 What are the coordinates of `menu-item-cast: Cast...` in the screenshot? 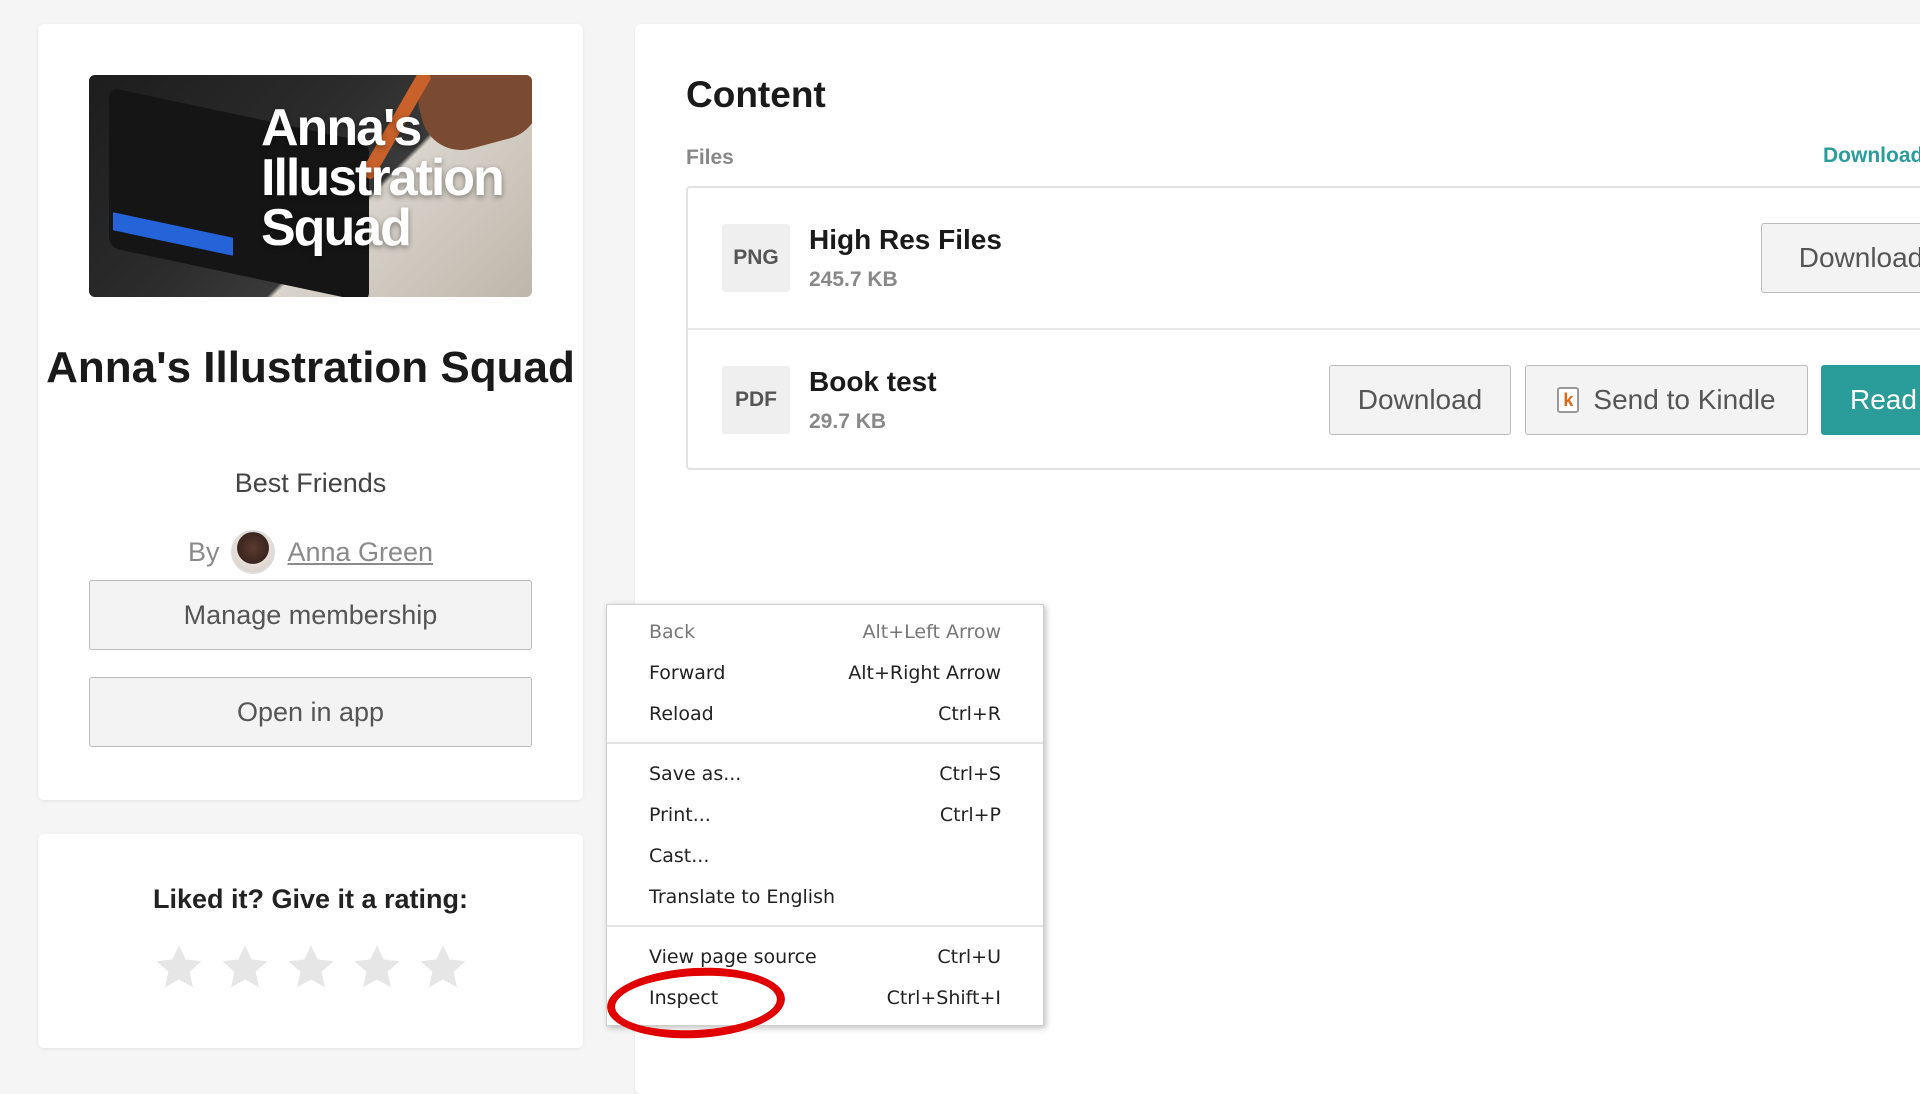 It's located at (825, 855).